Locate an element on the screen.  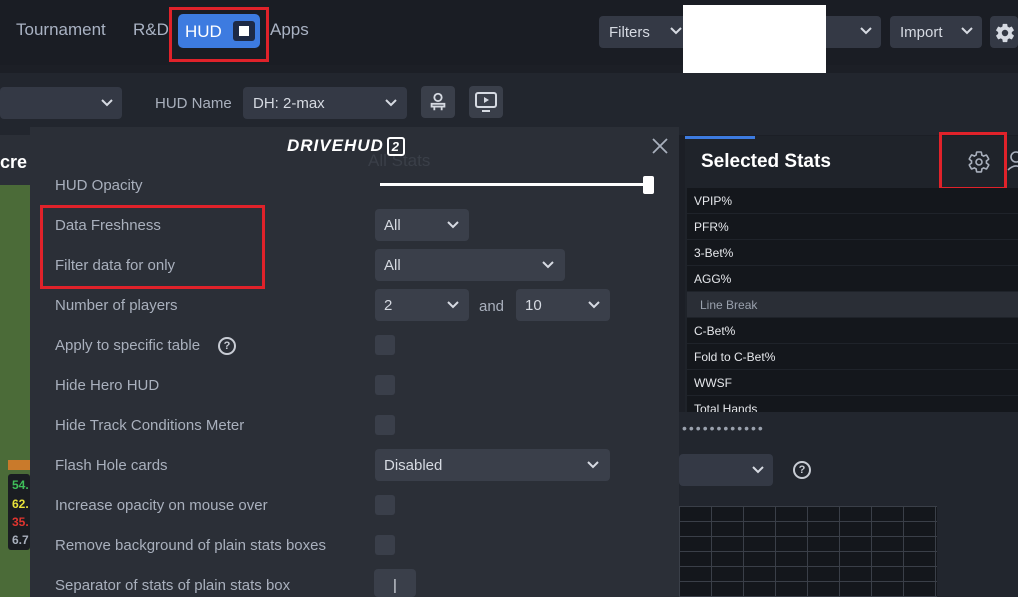
label-increase-opacity: Increase opacity on mouse over is located at coordinates (161, 505).